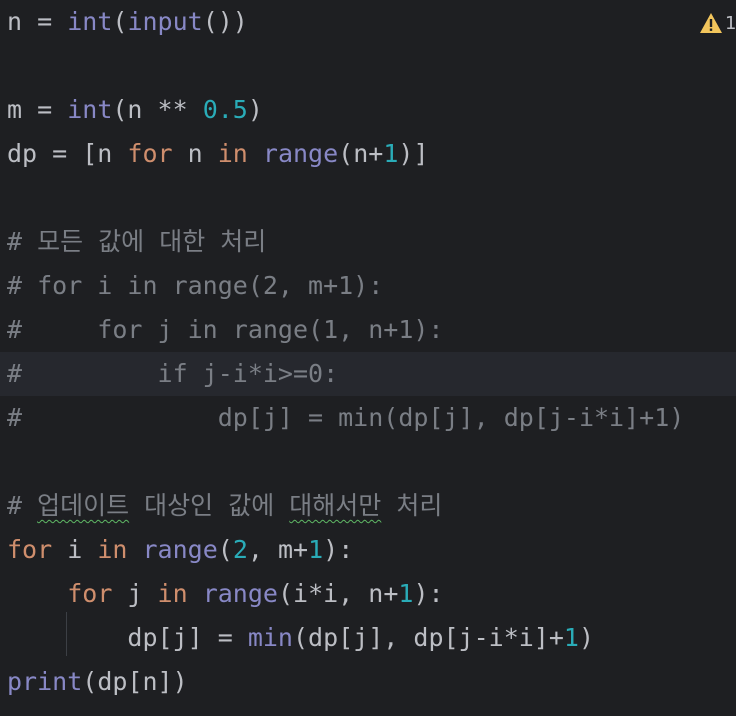  What do you see at coordinates (45, 681) in the screenshot?
I see `builtin-print: print` at bounding box center [45, 681].